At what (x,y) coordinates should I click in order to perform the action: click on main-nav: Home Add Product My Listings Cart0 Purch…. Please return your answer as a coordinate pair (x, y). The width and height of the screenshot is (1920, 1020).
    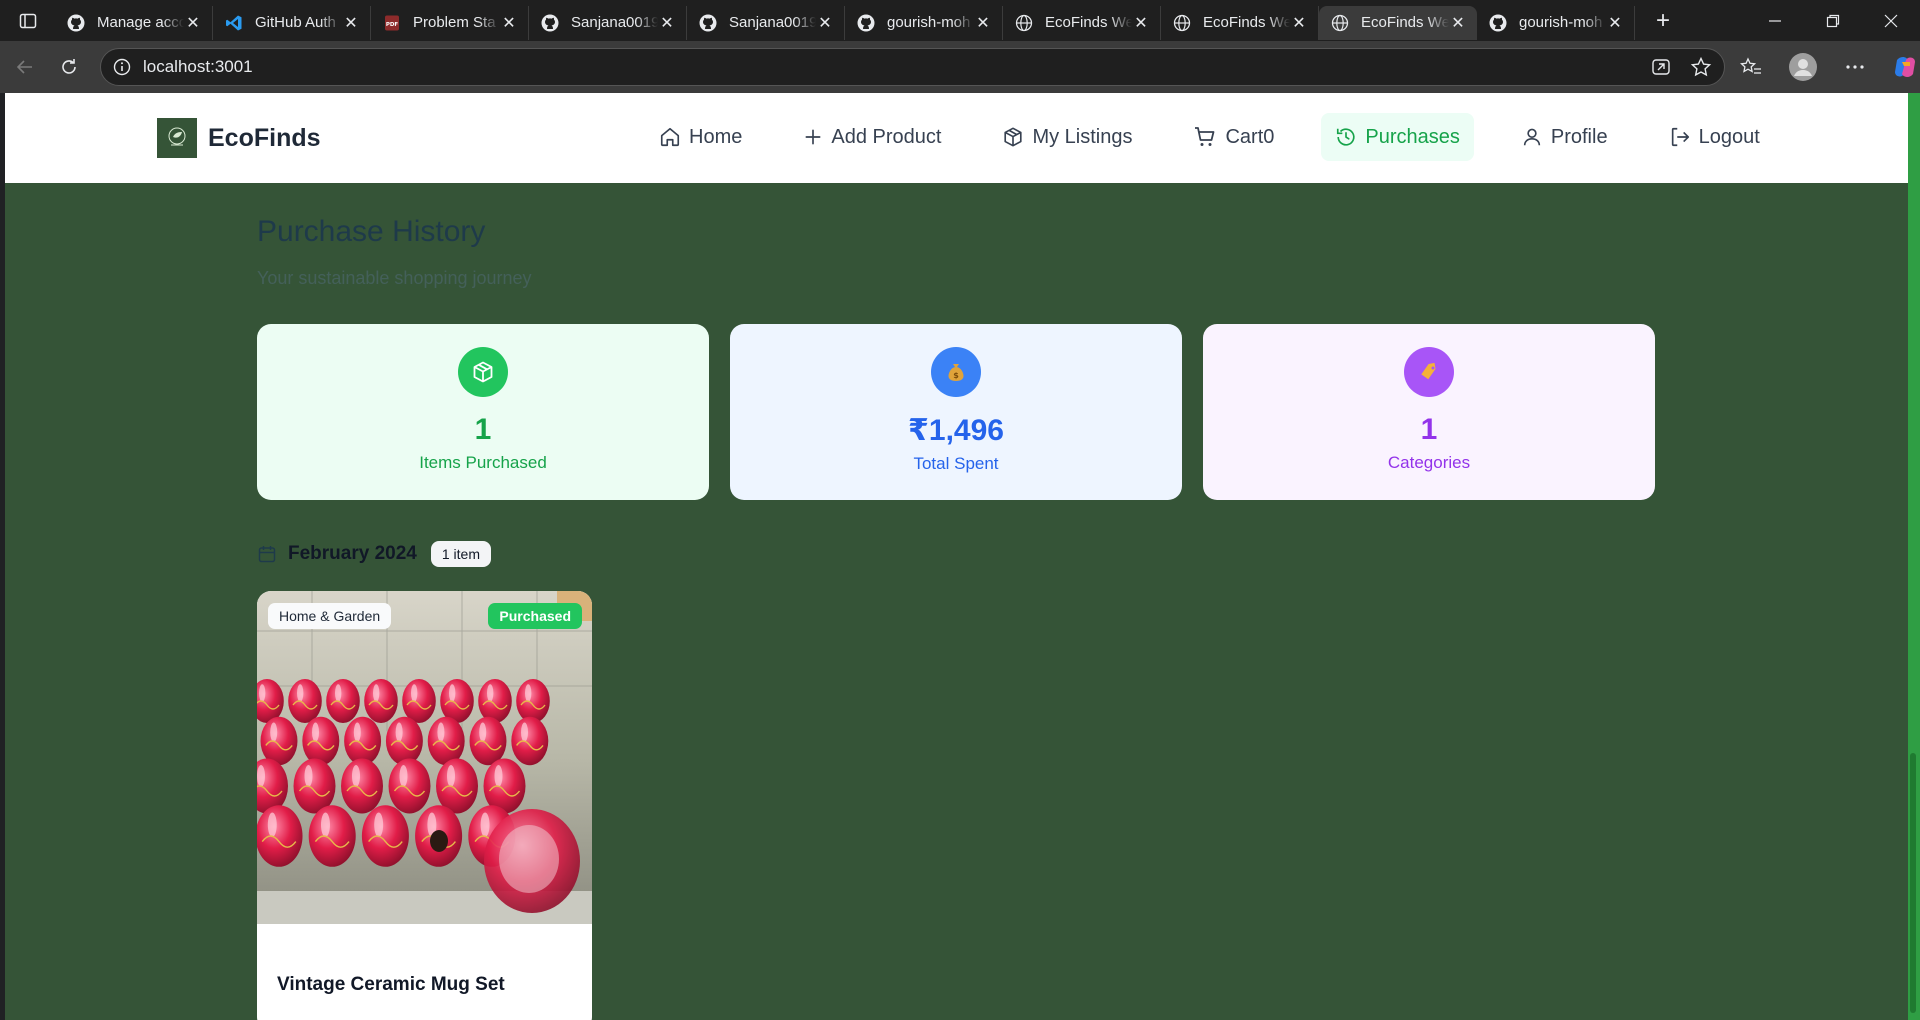
    Looking at the image, I should click on (1226, 137).